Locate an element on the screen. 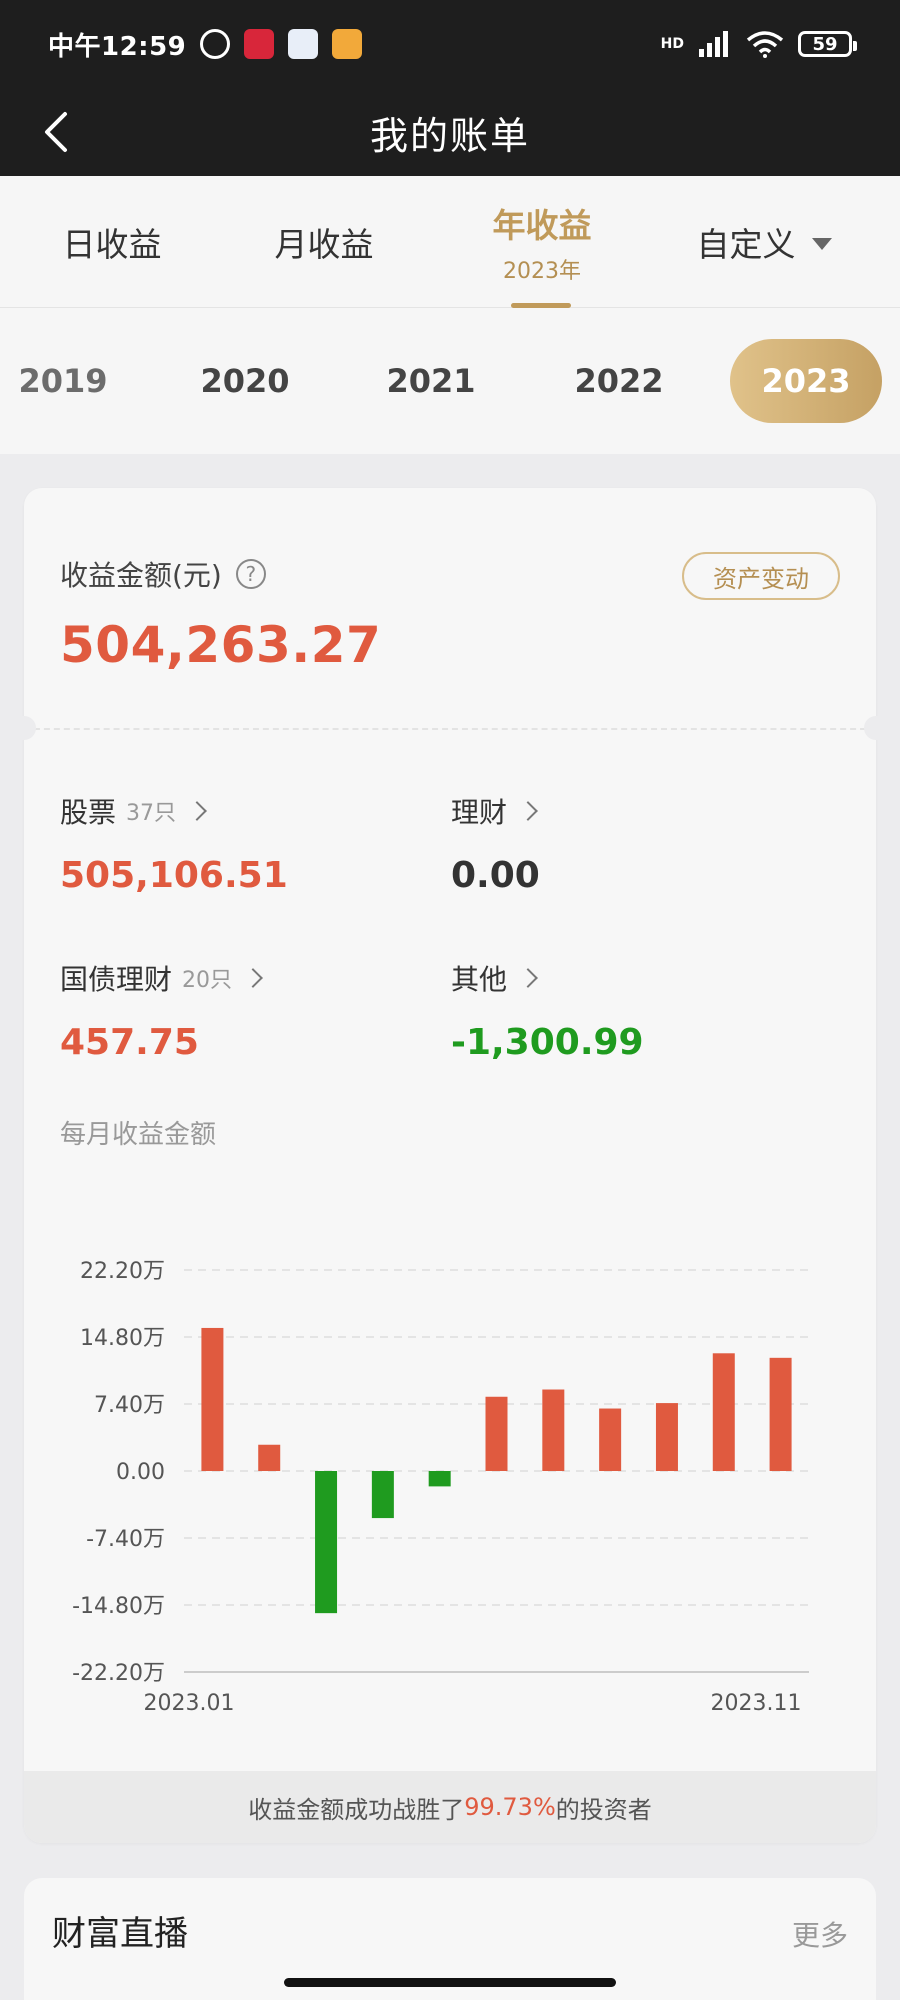  chart-y-tick-label: -14.80万 is located at coordinates (118, 1606).